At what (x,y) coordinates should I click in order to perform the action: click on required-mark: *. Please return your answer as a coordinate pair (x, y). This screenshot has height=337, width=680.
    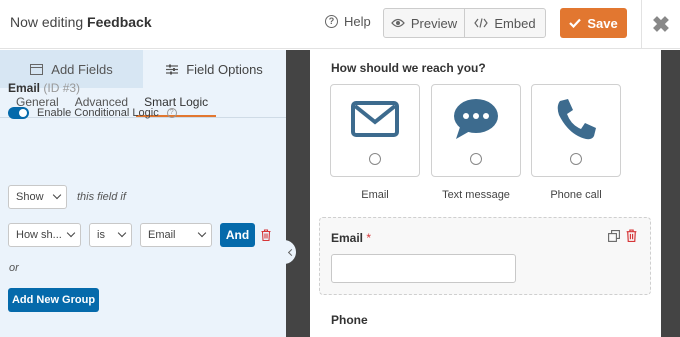
    Looking at the image, I should click on (369, 238).